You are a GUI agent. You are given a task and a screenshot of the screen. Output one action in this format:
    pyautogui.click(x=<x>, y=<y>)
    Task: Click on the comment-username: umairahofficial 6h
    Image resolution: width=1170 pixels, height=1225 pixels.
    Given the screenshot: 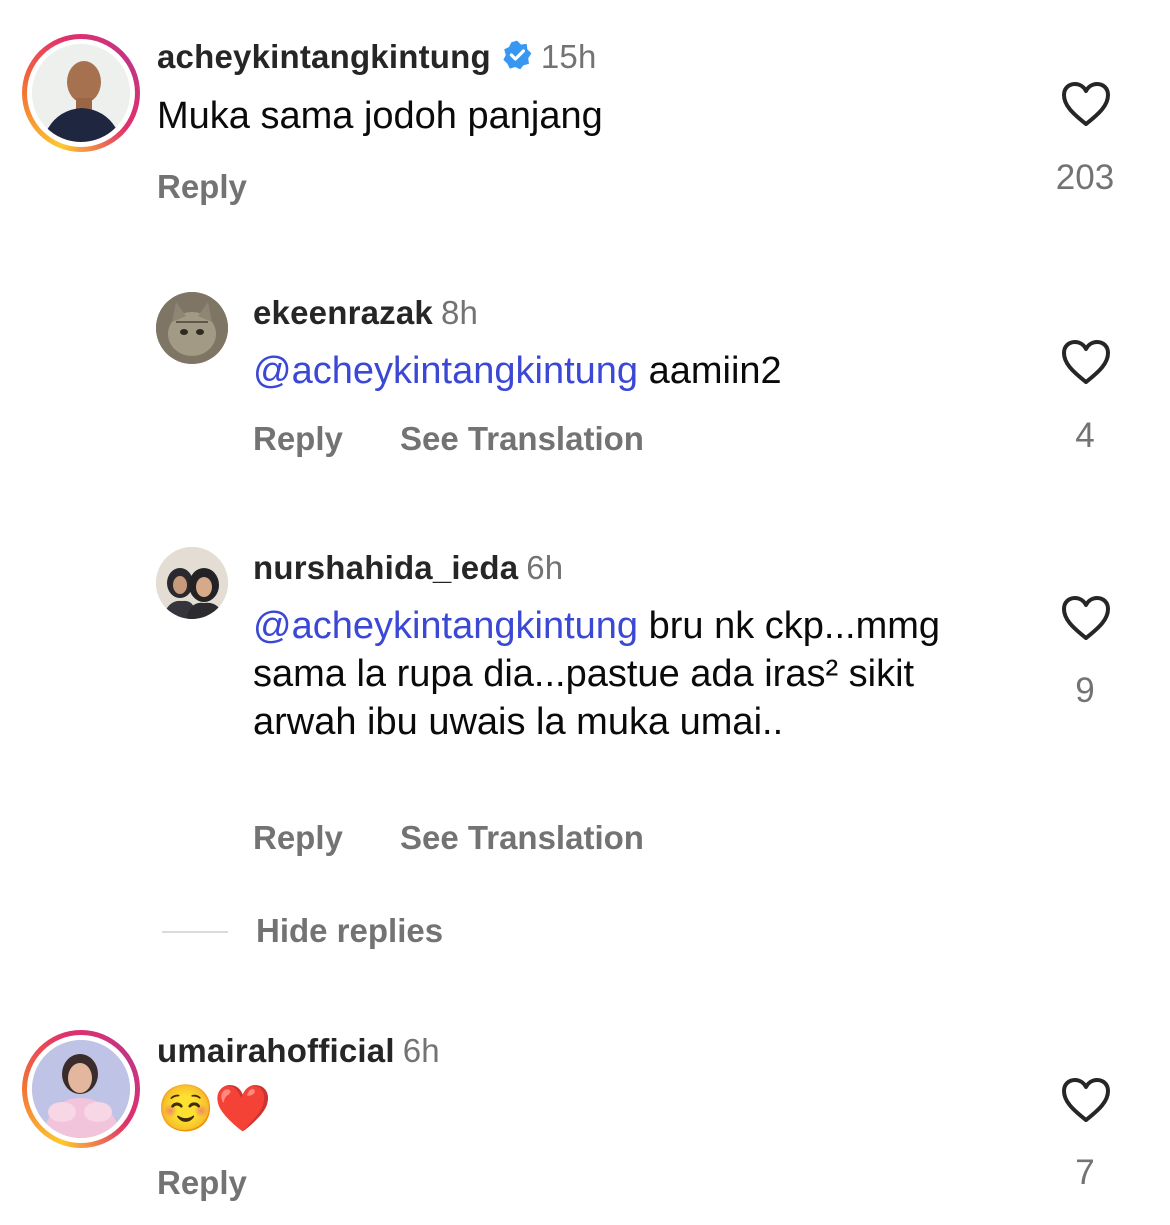 What is the action you would take?
    pyautogui.click(x=298, y=1051)
    